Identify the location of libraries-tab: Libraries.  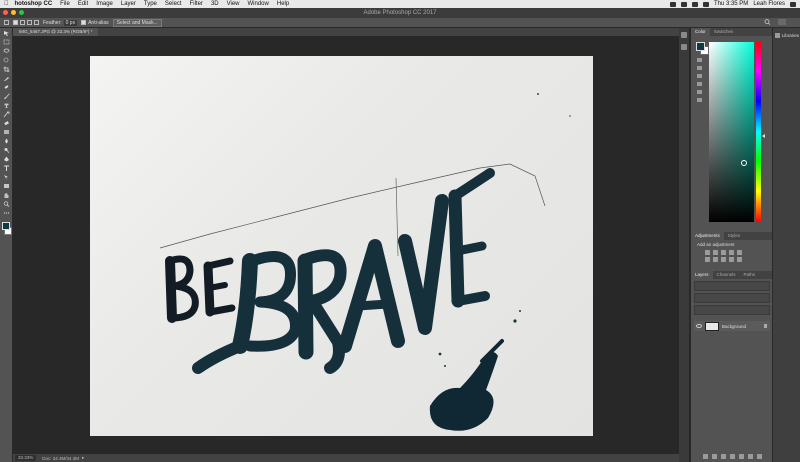
(787, 35).